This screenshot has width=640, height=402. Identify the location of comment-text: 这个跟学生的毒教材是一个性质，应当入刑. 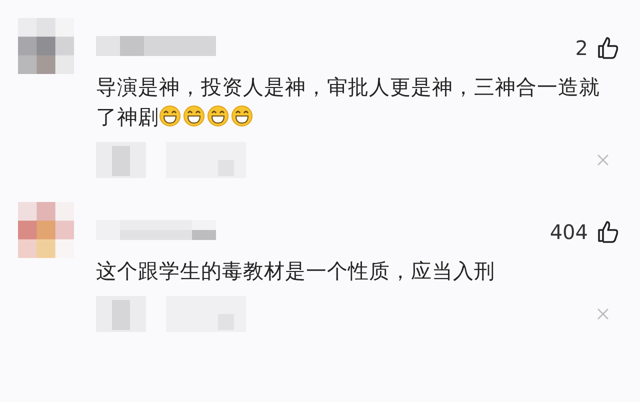
(296, 271).